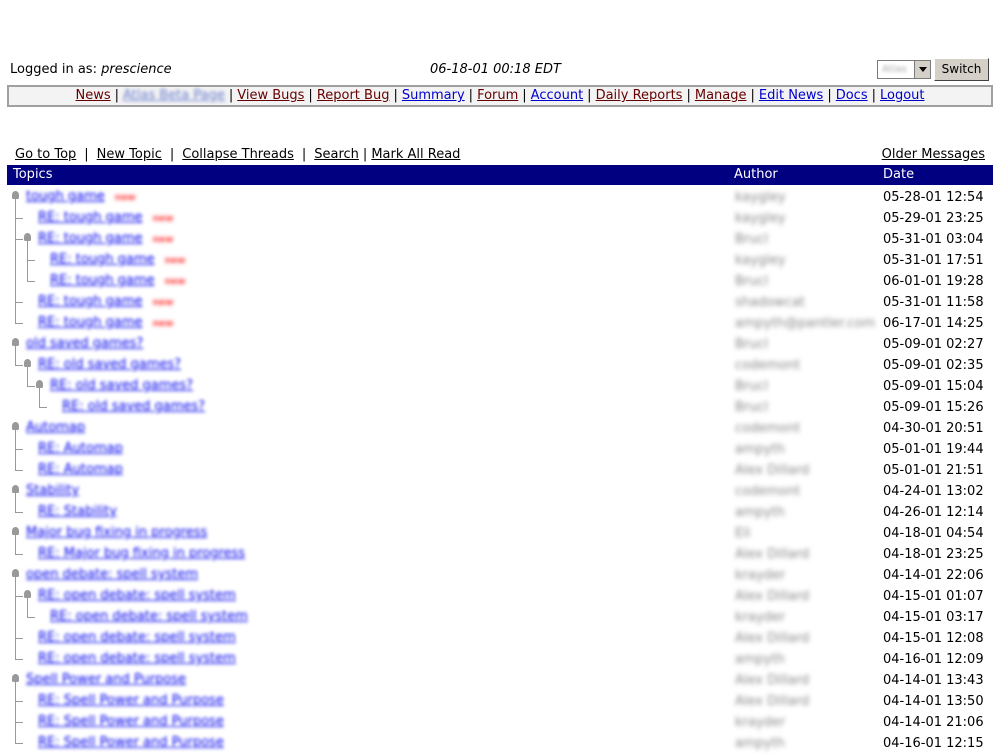  I want to click on nav-link-news: News, so click(92, 95).